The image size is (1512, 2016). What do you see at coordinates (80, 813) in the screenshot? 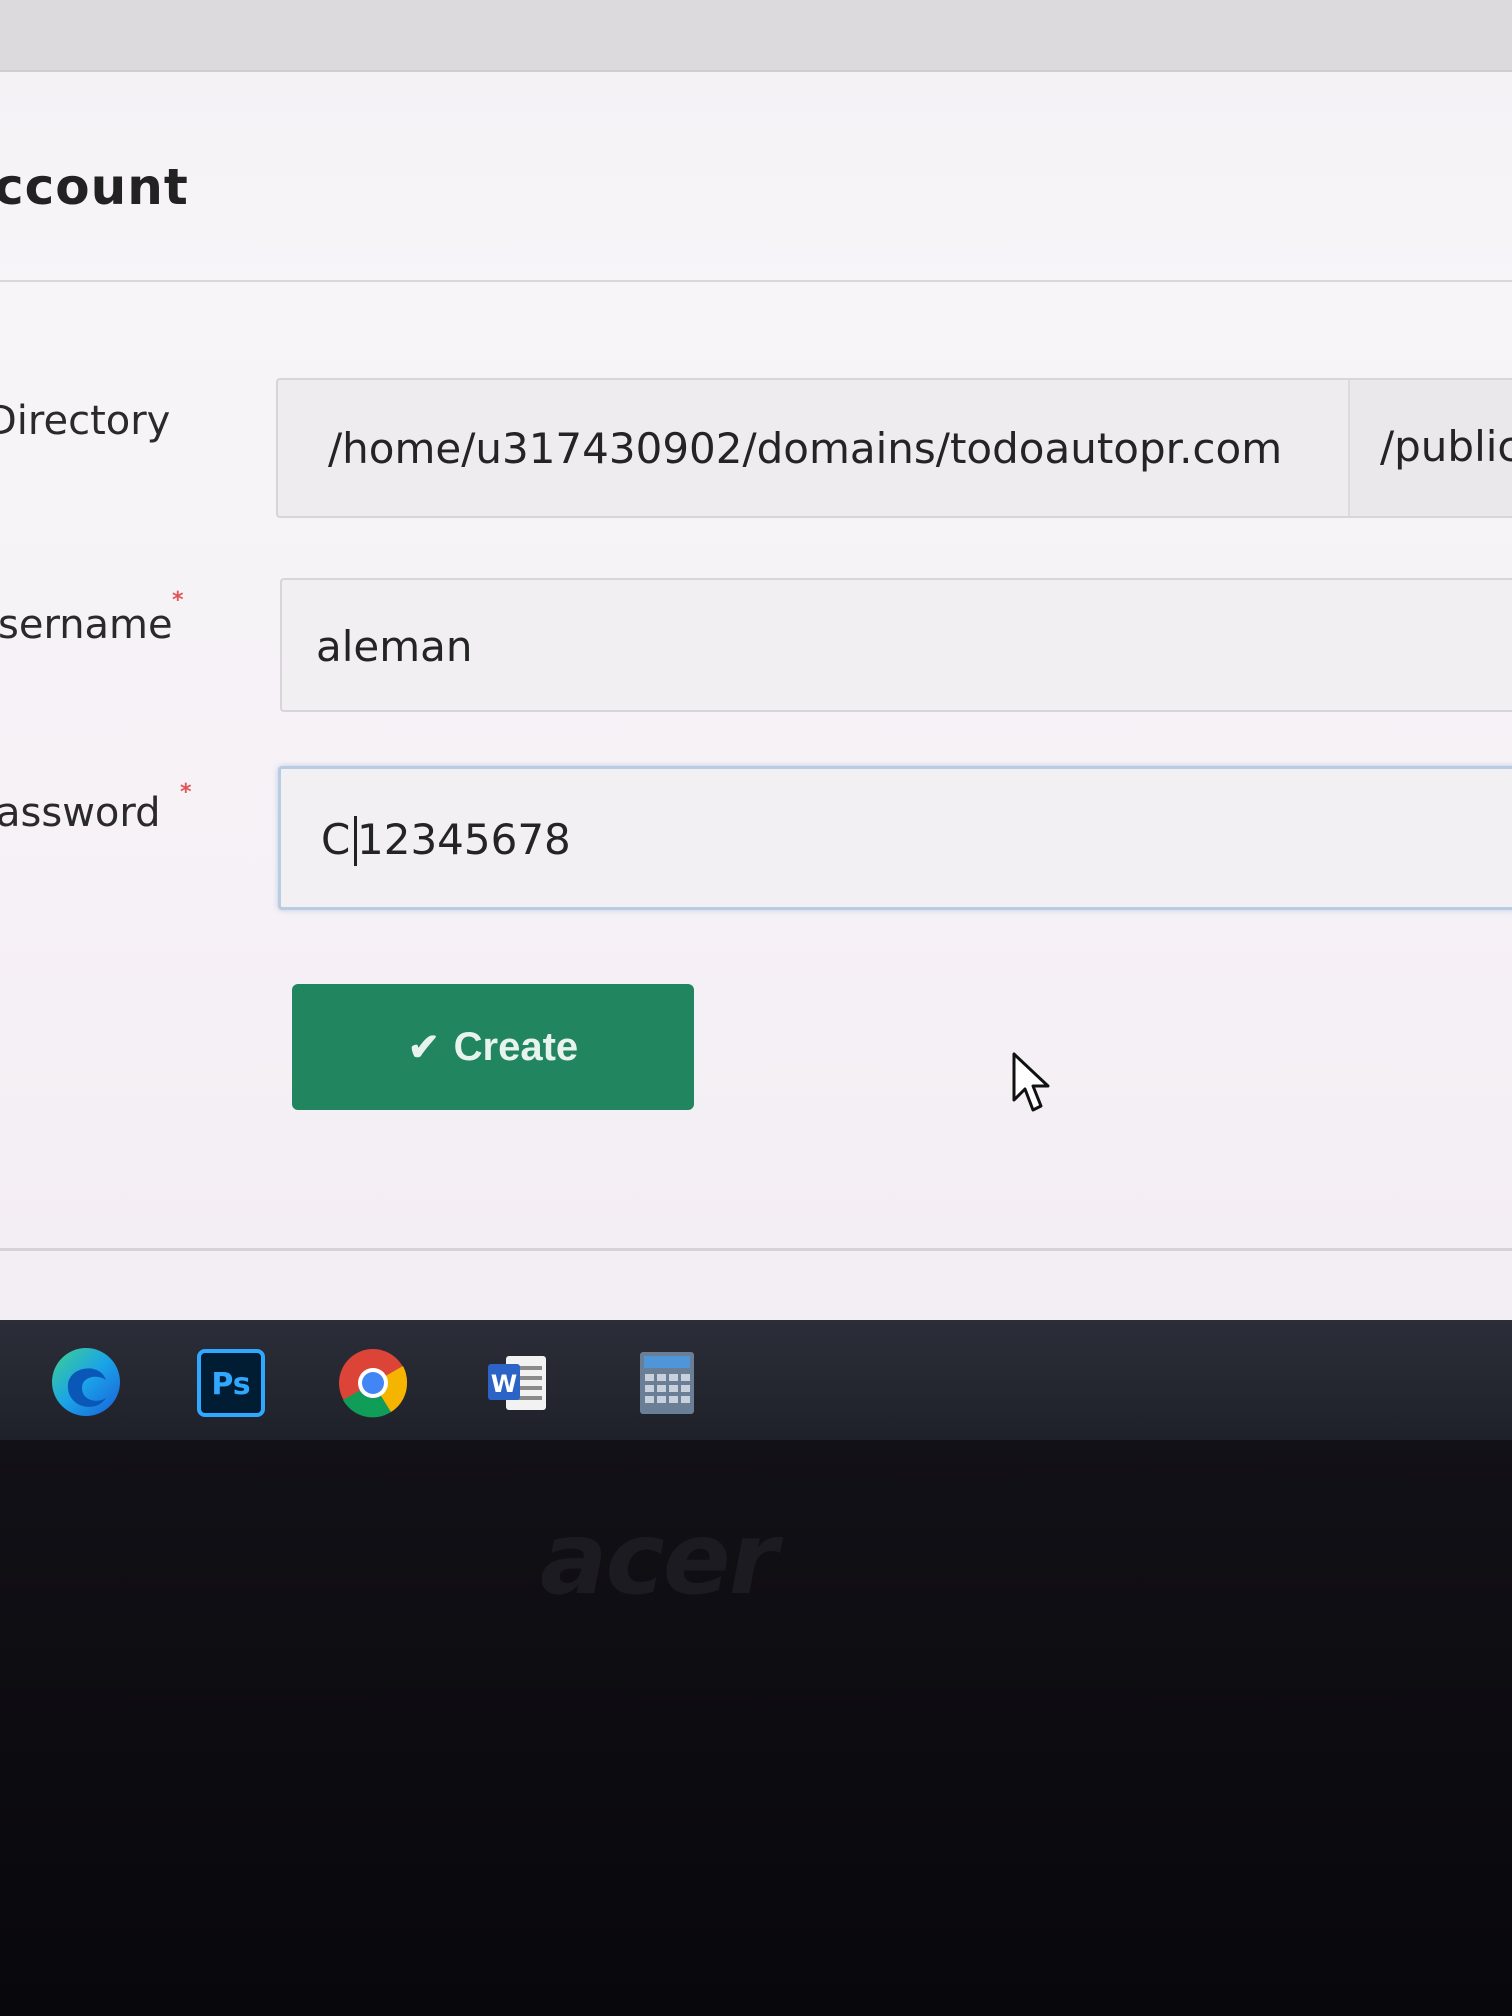
I see `password-label: assword` at bounding box center [80, 813].